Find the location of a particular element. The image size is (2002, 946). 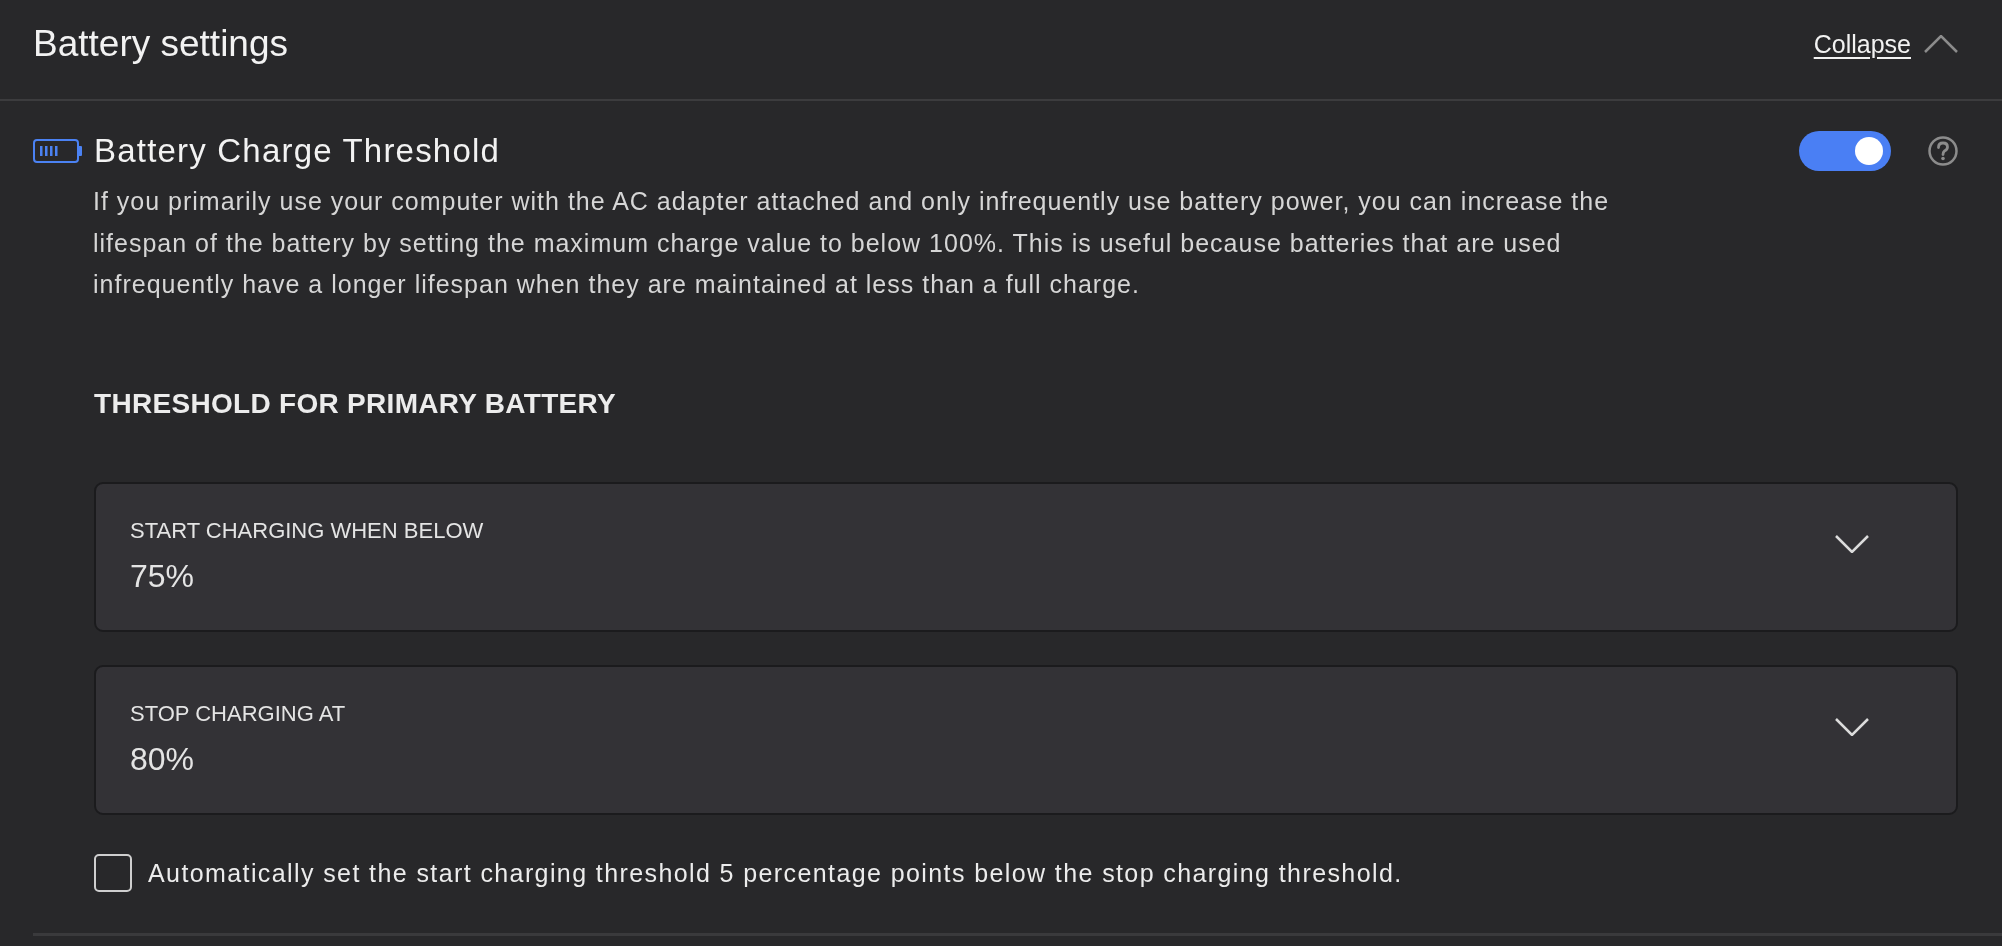

checkbox is located at coordinates (113, 872).